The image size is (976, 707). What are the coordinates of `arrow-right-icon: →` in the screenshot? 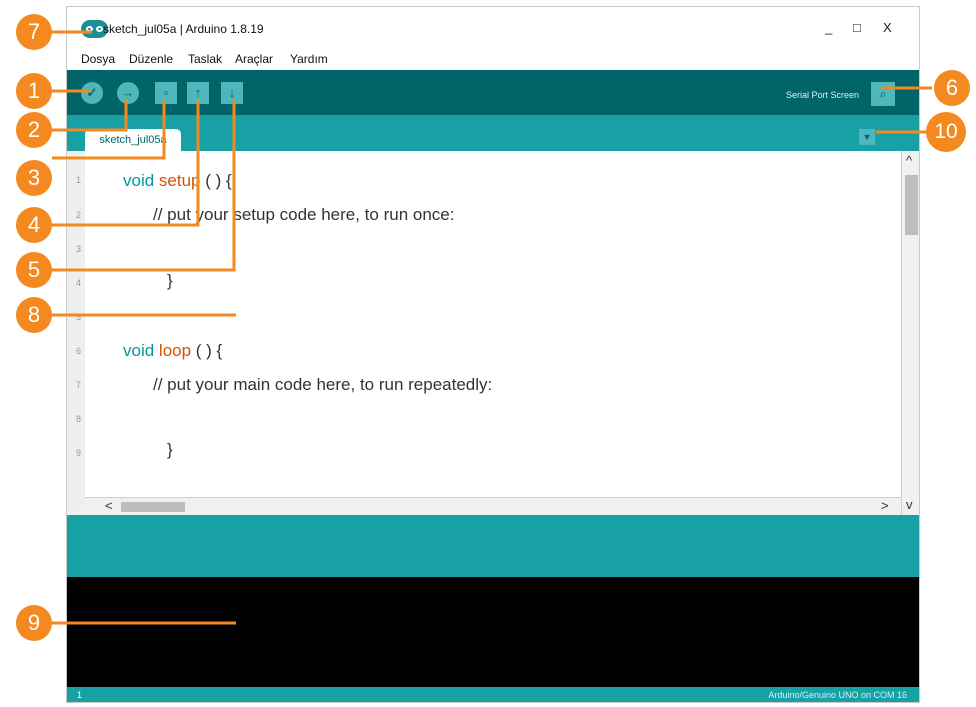 It's located at (128, 92).